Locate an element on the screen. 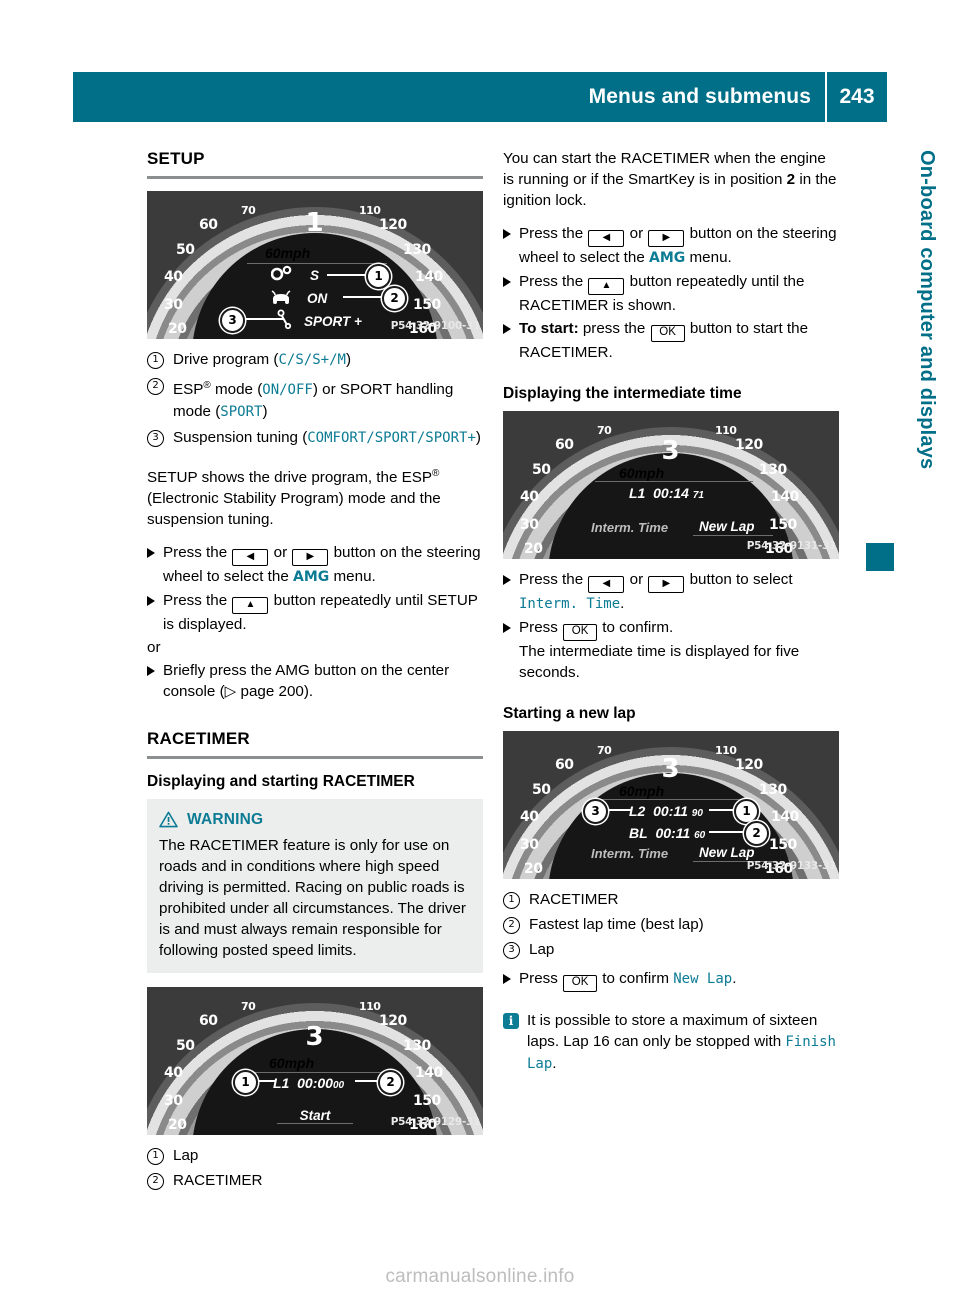 This screenshot has height=1302, width=960. display-value: COMFORT is located at coordinates (337, 438).